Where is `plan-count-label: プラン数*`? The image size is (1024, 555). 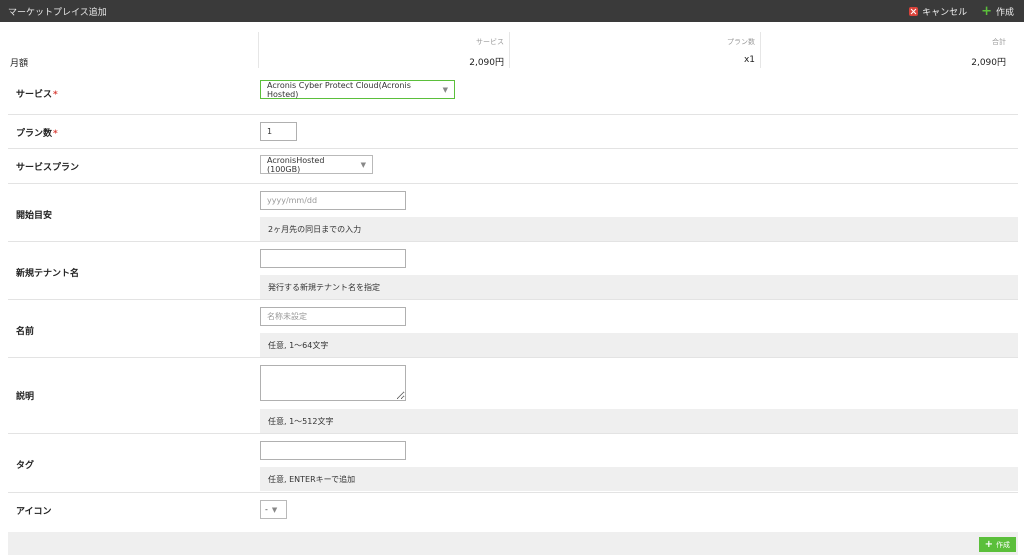
plan-count-label: プラン数* is located at coordinates (37, 134).